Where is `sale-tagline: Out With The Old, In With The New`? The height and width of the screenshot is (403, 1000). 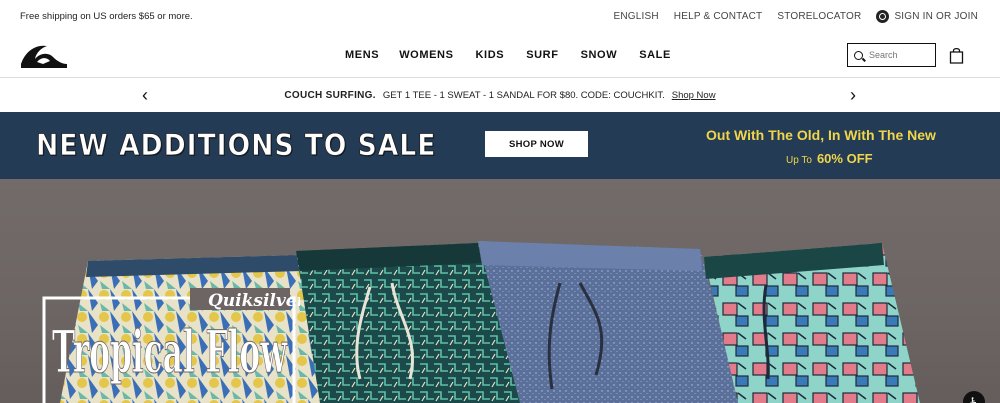
sale-tagline: Out With The Old, In With The New is located at coordinates (821, 135).